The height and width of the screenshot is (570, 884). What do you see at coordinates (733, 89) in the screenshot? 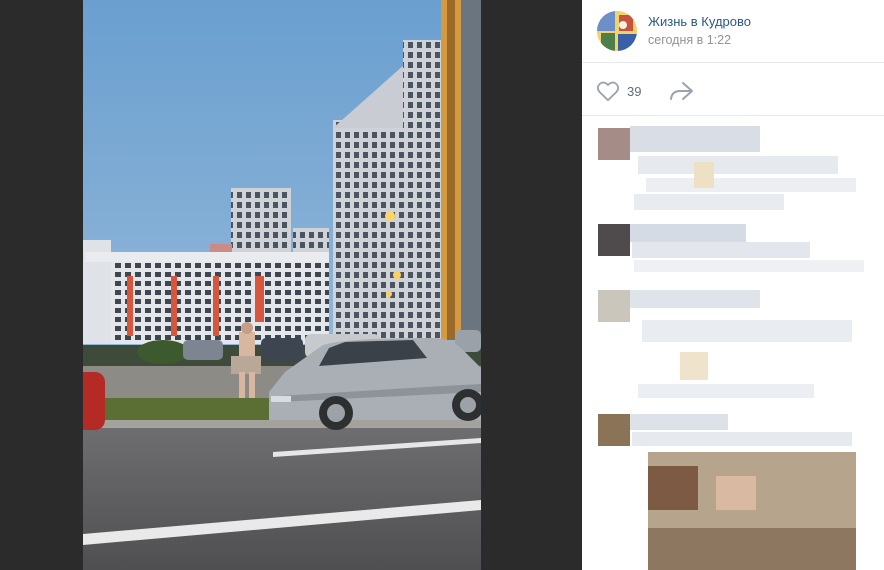
I see `post-actions: 39` at bounding box center [733, 89].